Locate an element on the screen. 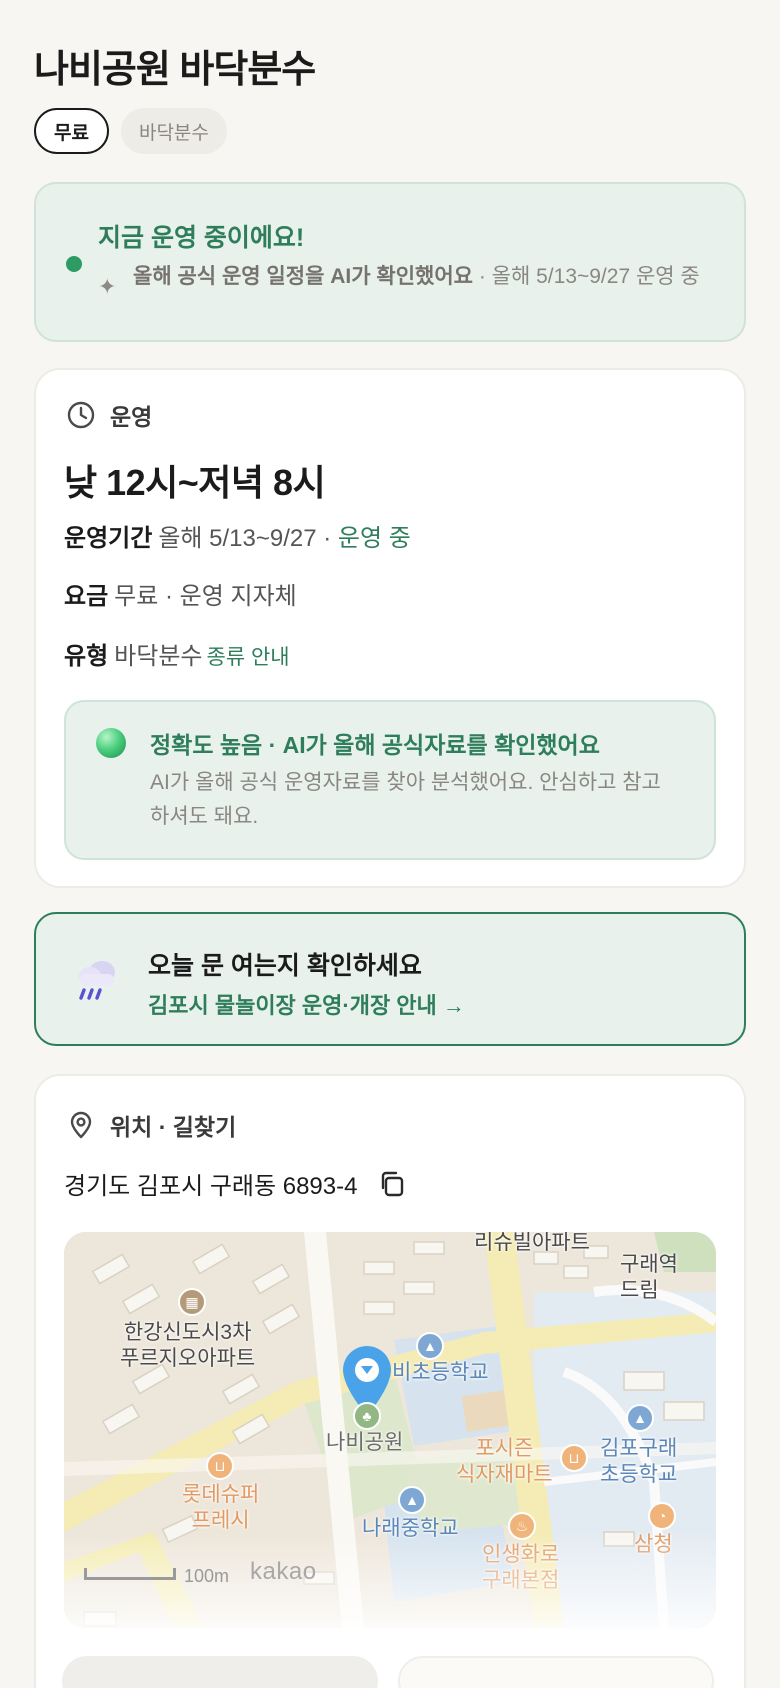 The width and height of the screenshot is (780, 1688). map-label-mart1: 롯데슈퍼 프레시 is located at coordinates (221, 1507).